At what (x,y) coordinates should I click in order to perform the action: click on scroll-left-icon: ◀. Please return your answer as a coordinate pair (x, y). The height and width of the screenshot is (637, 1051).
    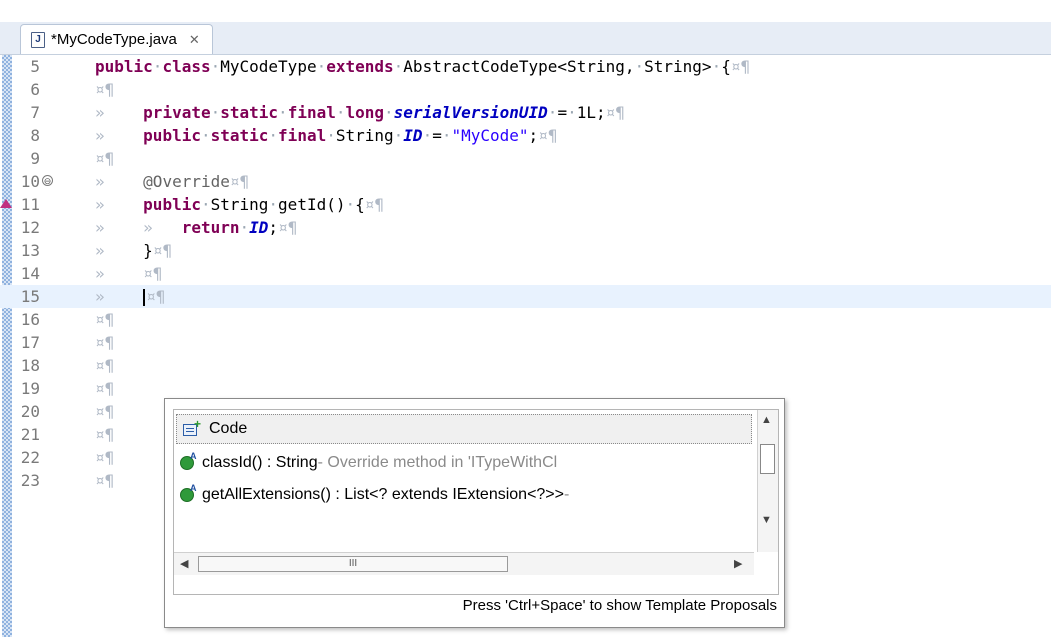
    Looking at the image, I should click on (184, 563).